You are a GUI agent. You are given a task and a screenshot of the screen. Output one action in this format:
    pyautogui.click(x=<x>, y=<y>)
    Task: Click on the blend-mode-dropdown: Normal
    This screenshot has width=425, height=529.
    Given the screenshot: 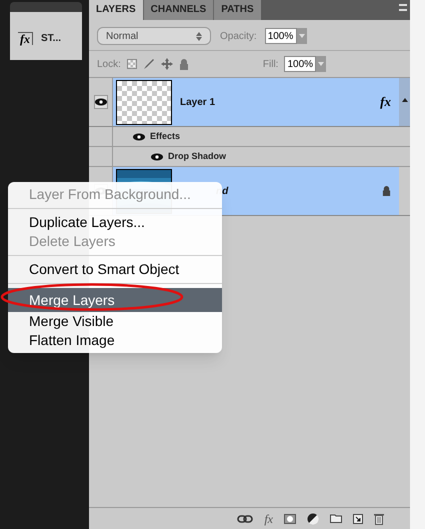 What is the action you would take?
    pyautogui.click(x=154, y=36)
    